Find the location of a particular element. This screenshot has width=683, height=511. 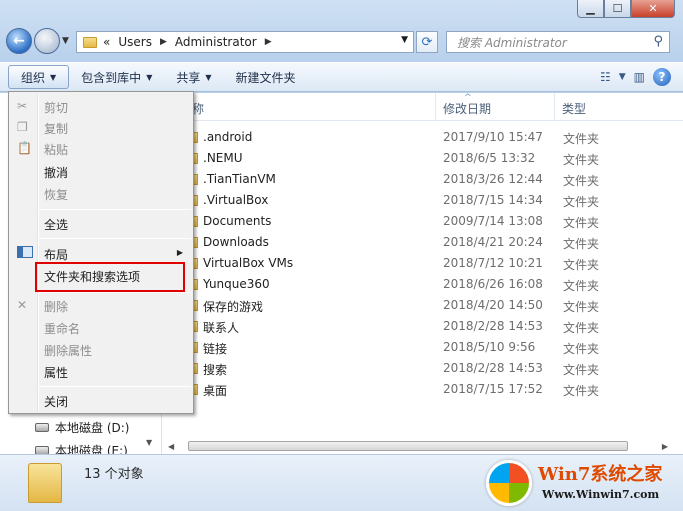

submenu-arrow-icon: ▶ is located at coordinates (179, 252).